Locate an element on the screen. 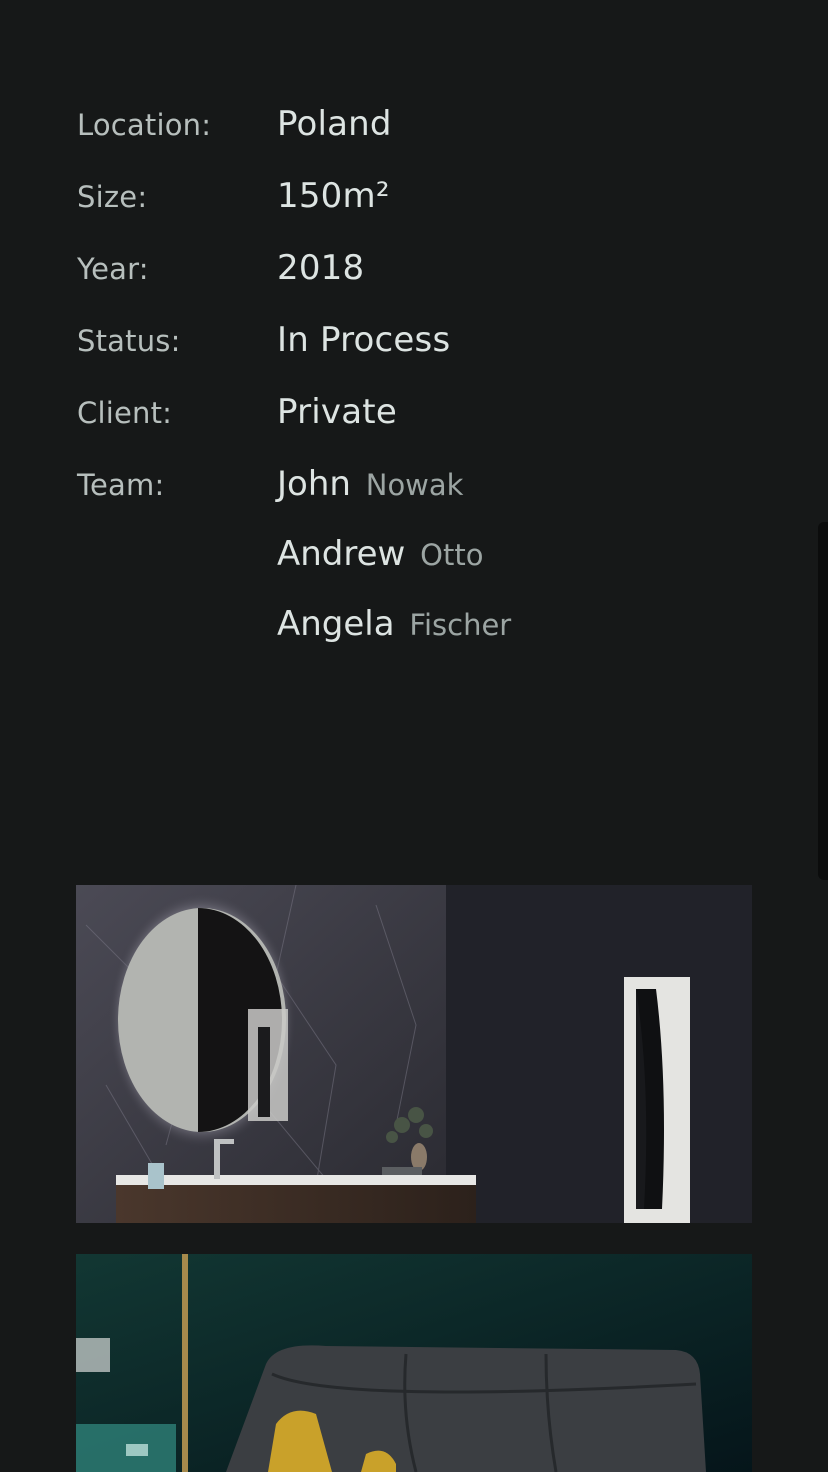  status-row: Status: In Process is located at coordinates (417, 352).